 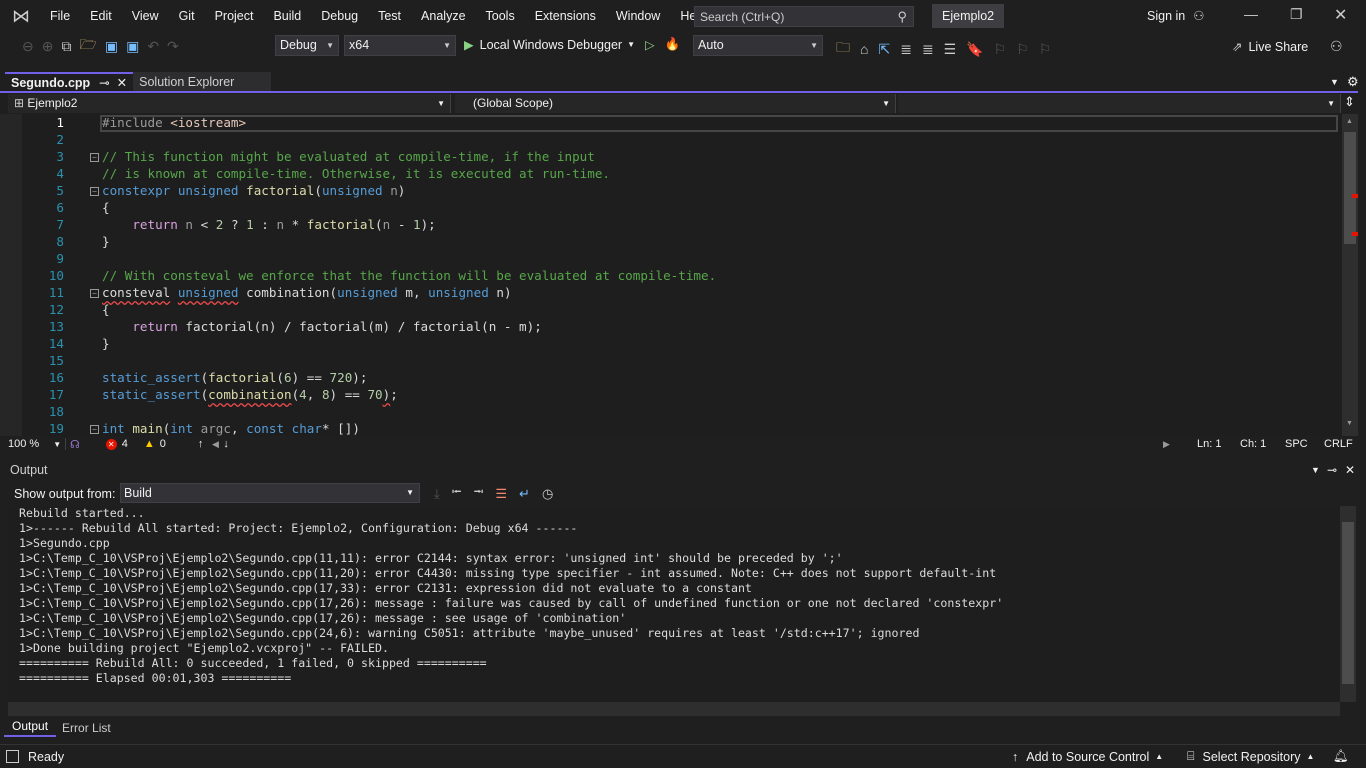 I want to click on undo-icon: ↶, so click(x=153, y=46).